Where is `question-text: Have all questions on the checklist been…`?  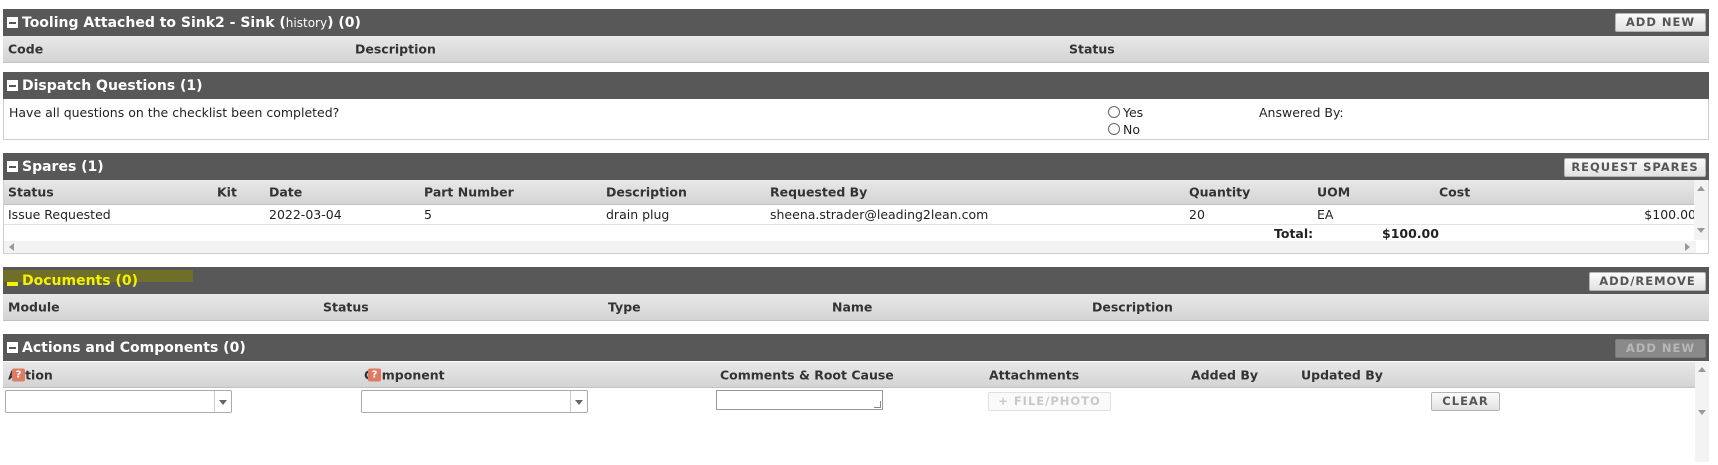
question-text: Have all questions on the checklist been… is located at coordinates (174, 112).